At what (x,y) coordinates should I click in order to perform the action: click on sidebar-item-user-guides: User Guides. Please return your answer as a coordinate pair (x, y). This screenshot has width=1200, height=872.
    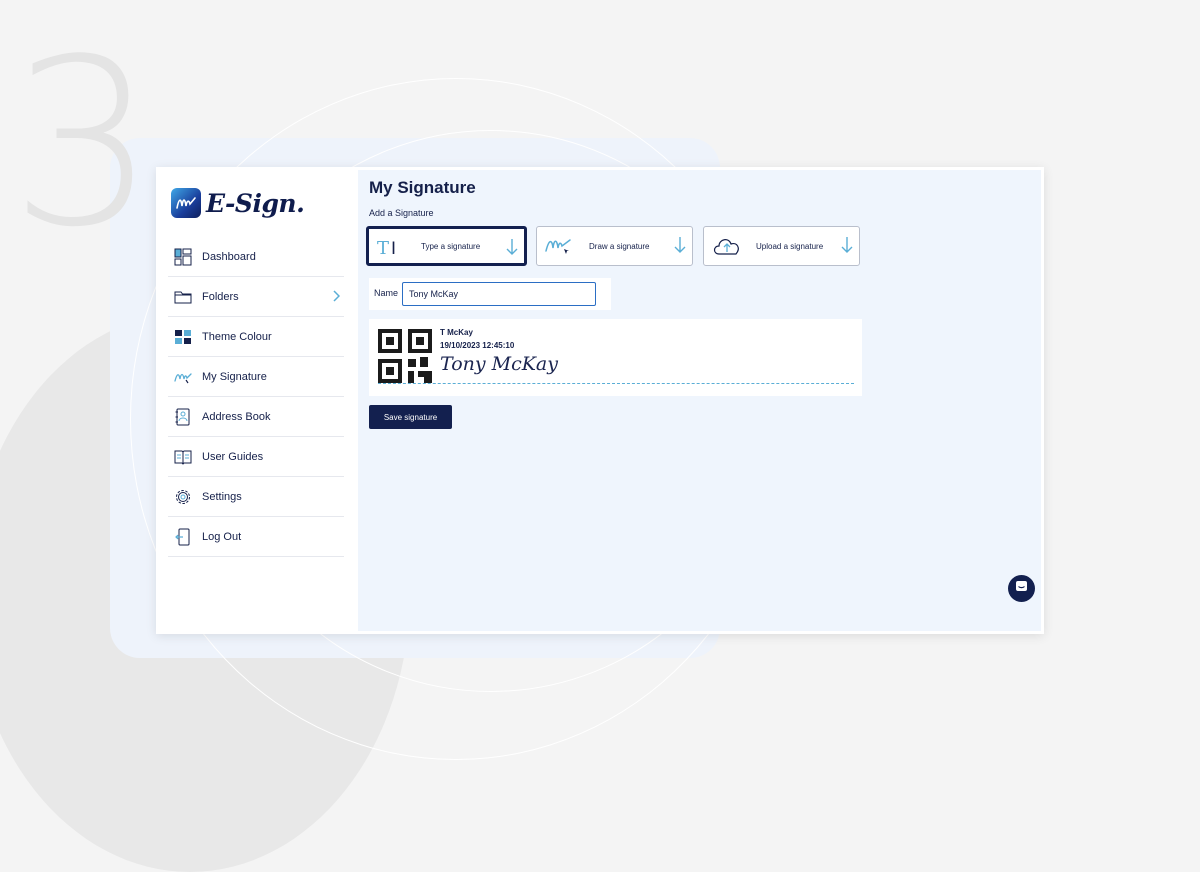
    Looking at the image, I should click on (256, 457).